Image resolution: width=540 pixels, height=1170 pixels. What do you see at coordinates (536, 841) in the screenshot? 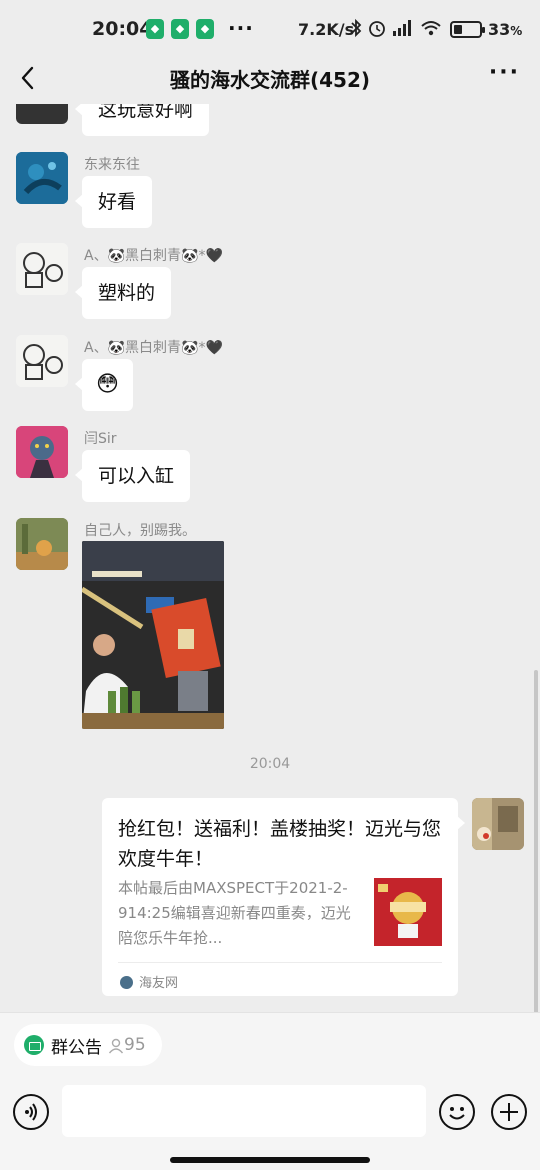
I see `scrollbar` at bounding box center [536, 841].